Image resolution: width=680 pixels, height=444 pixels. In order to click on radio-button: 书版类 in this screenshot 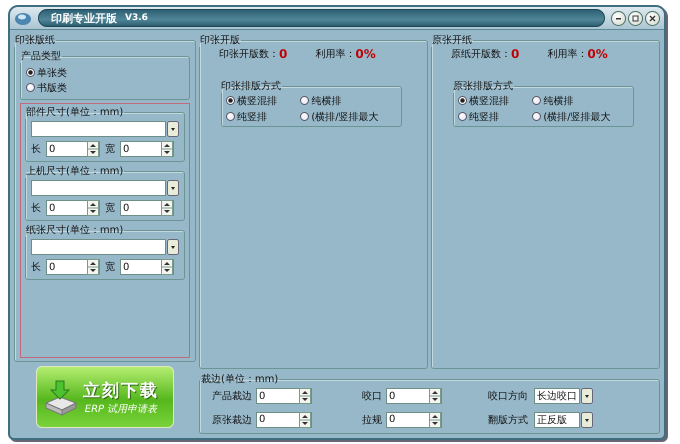, I will do `click(105, 87)`.